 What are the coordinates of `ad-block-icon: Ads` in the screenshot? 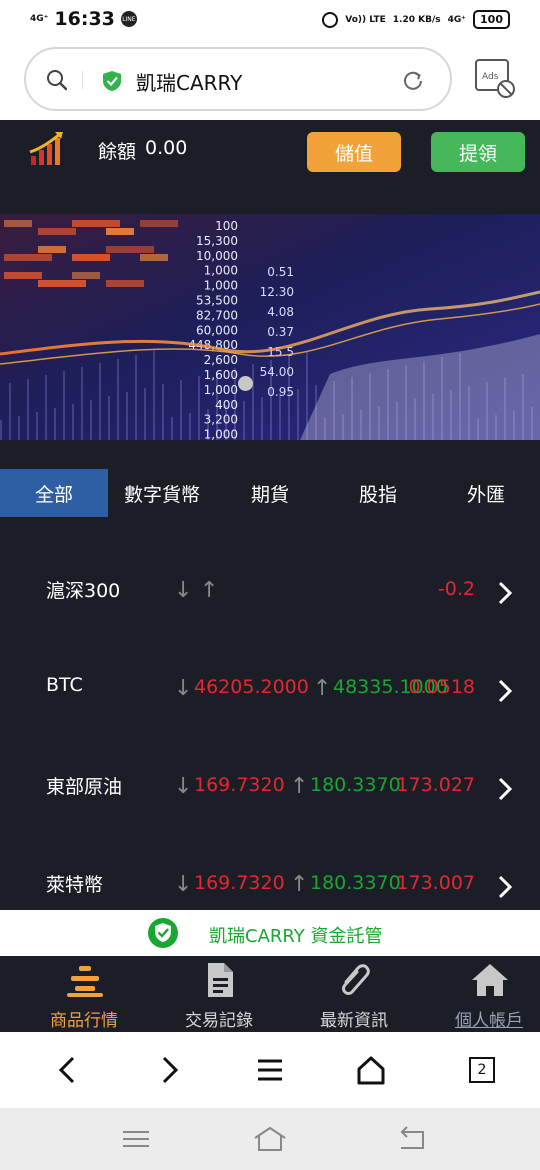 It's located at (495, 79).